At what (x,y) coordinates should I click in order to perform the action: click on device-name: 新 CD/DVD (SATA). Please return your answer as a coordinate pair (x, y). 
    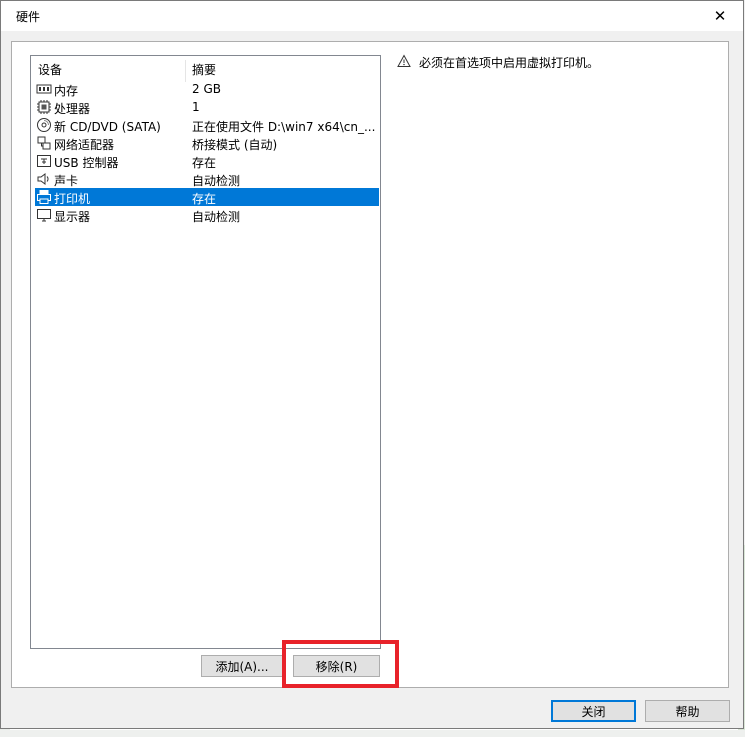
    Looking at the image, I should click on (107, 127).